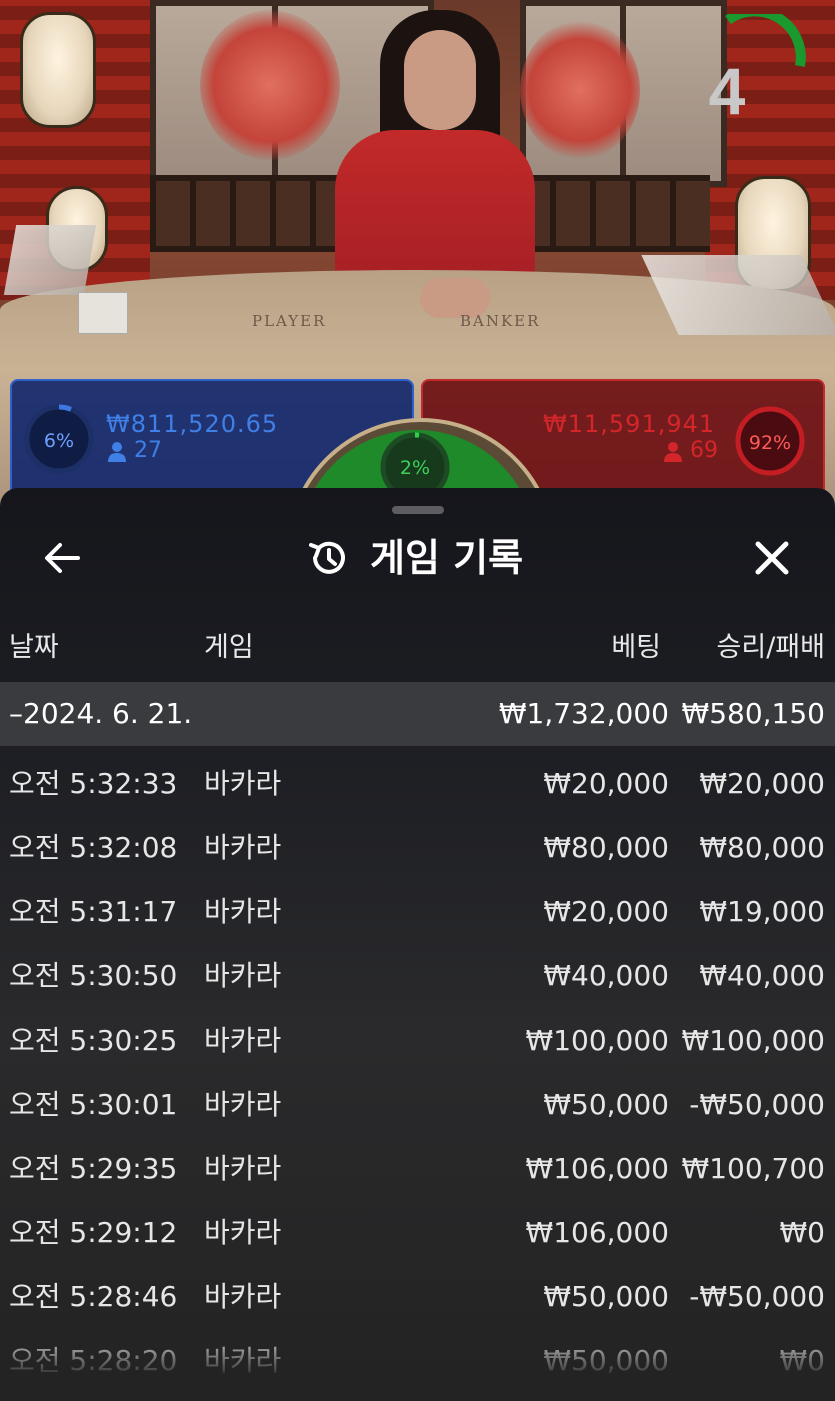 The width and height of the screenshot is (835, 1401). Describe the element at coordinates (583, 713) in the screenshot. I see `group-bet-total: ₩1,732,000` at that location.